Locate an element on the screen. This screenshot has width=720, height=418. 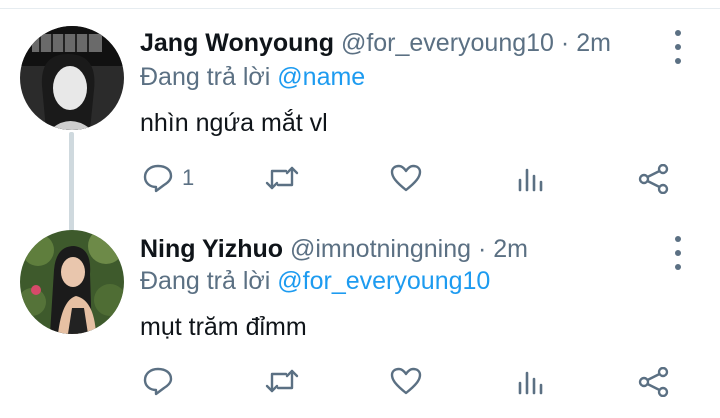
reply-button is located at coordinates (162, 381).